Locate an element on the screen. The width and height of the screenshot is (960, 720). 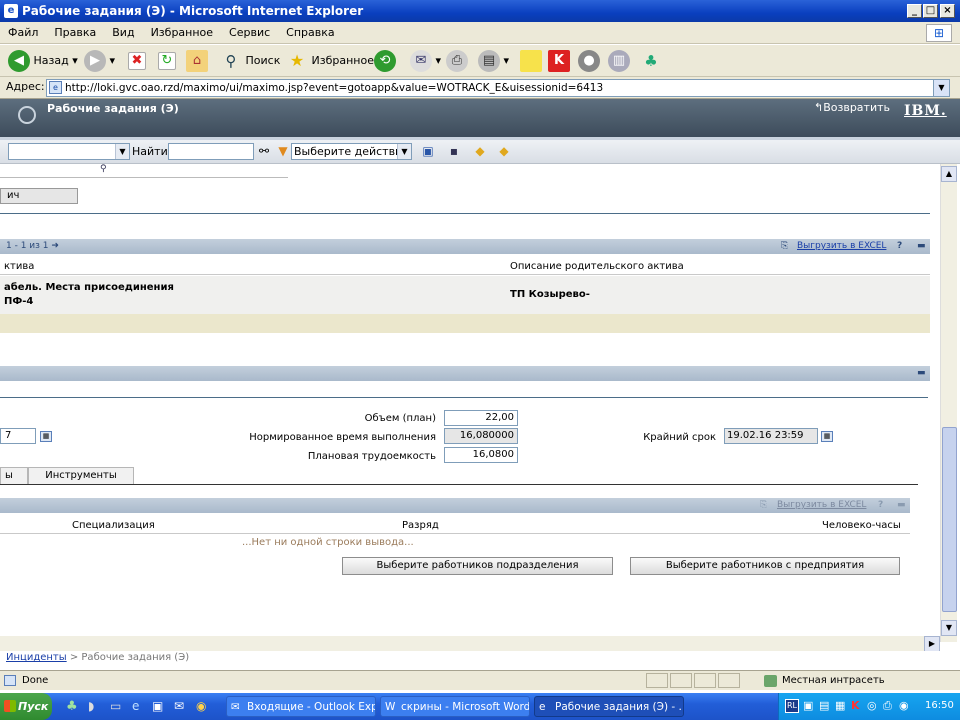
return-link: ↰Возвратить is located at coordinates (852, 107).